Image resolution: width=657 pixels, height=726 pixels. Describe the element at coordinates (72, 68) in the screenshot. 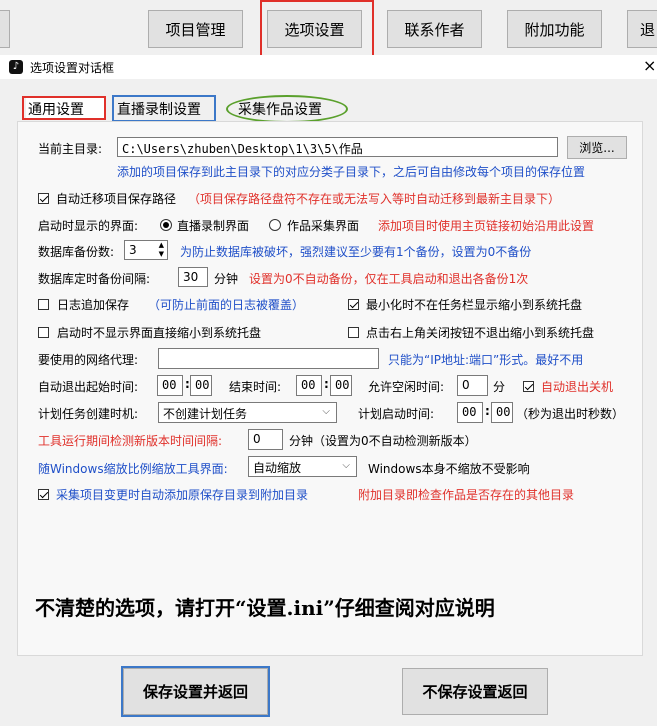

I see `dialog-title: 选项设置对话框` at that location.